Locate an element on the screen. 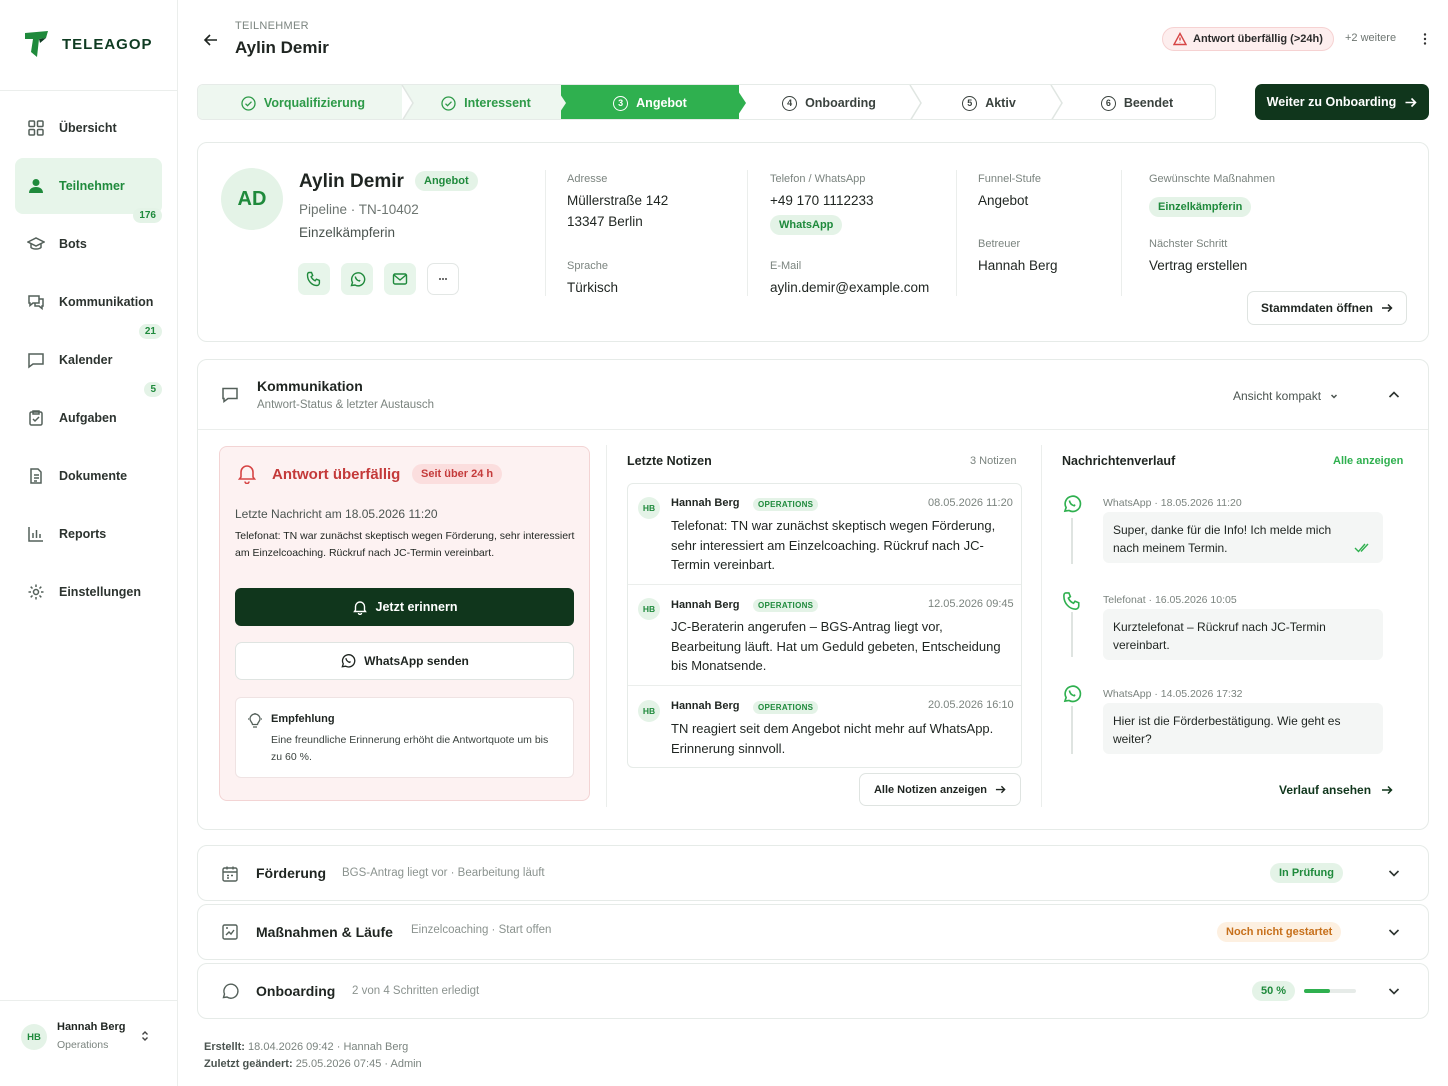  more-actions-button is located at coordinates (443, 279).